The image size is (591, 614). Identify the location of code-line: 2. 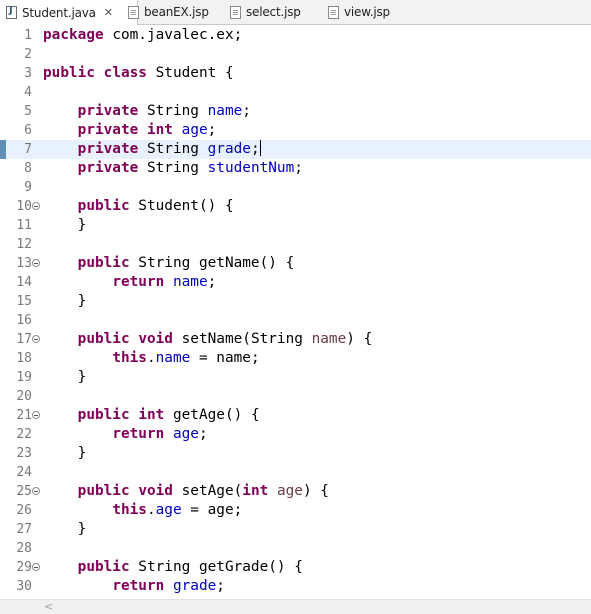
(295, 54).